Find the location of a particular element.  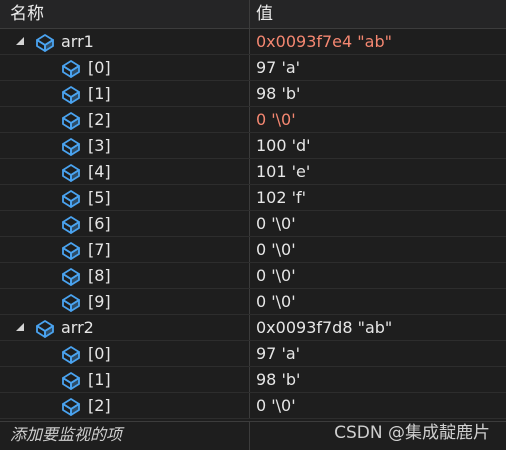

name-cell: [9] is located at coordinates (125, 301).